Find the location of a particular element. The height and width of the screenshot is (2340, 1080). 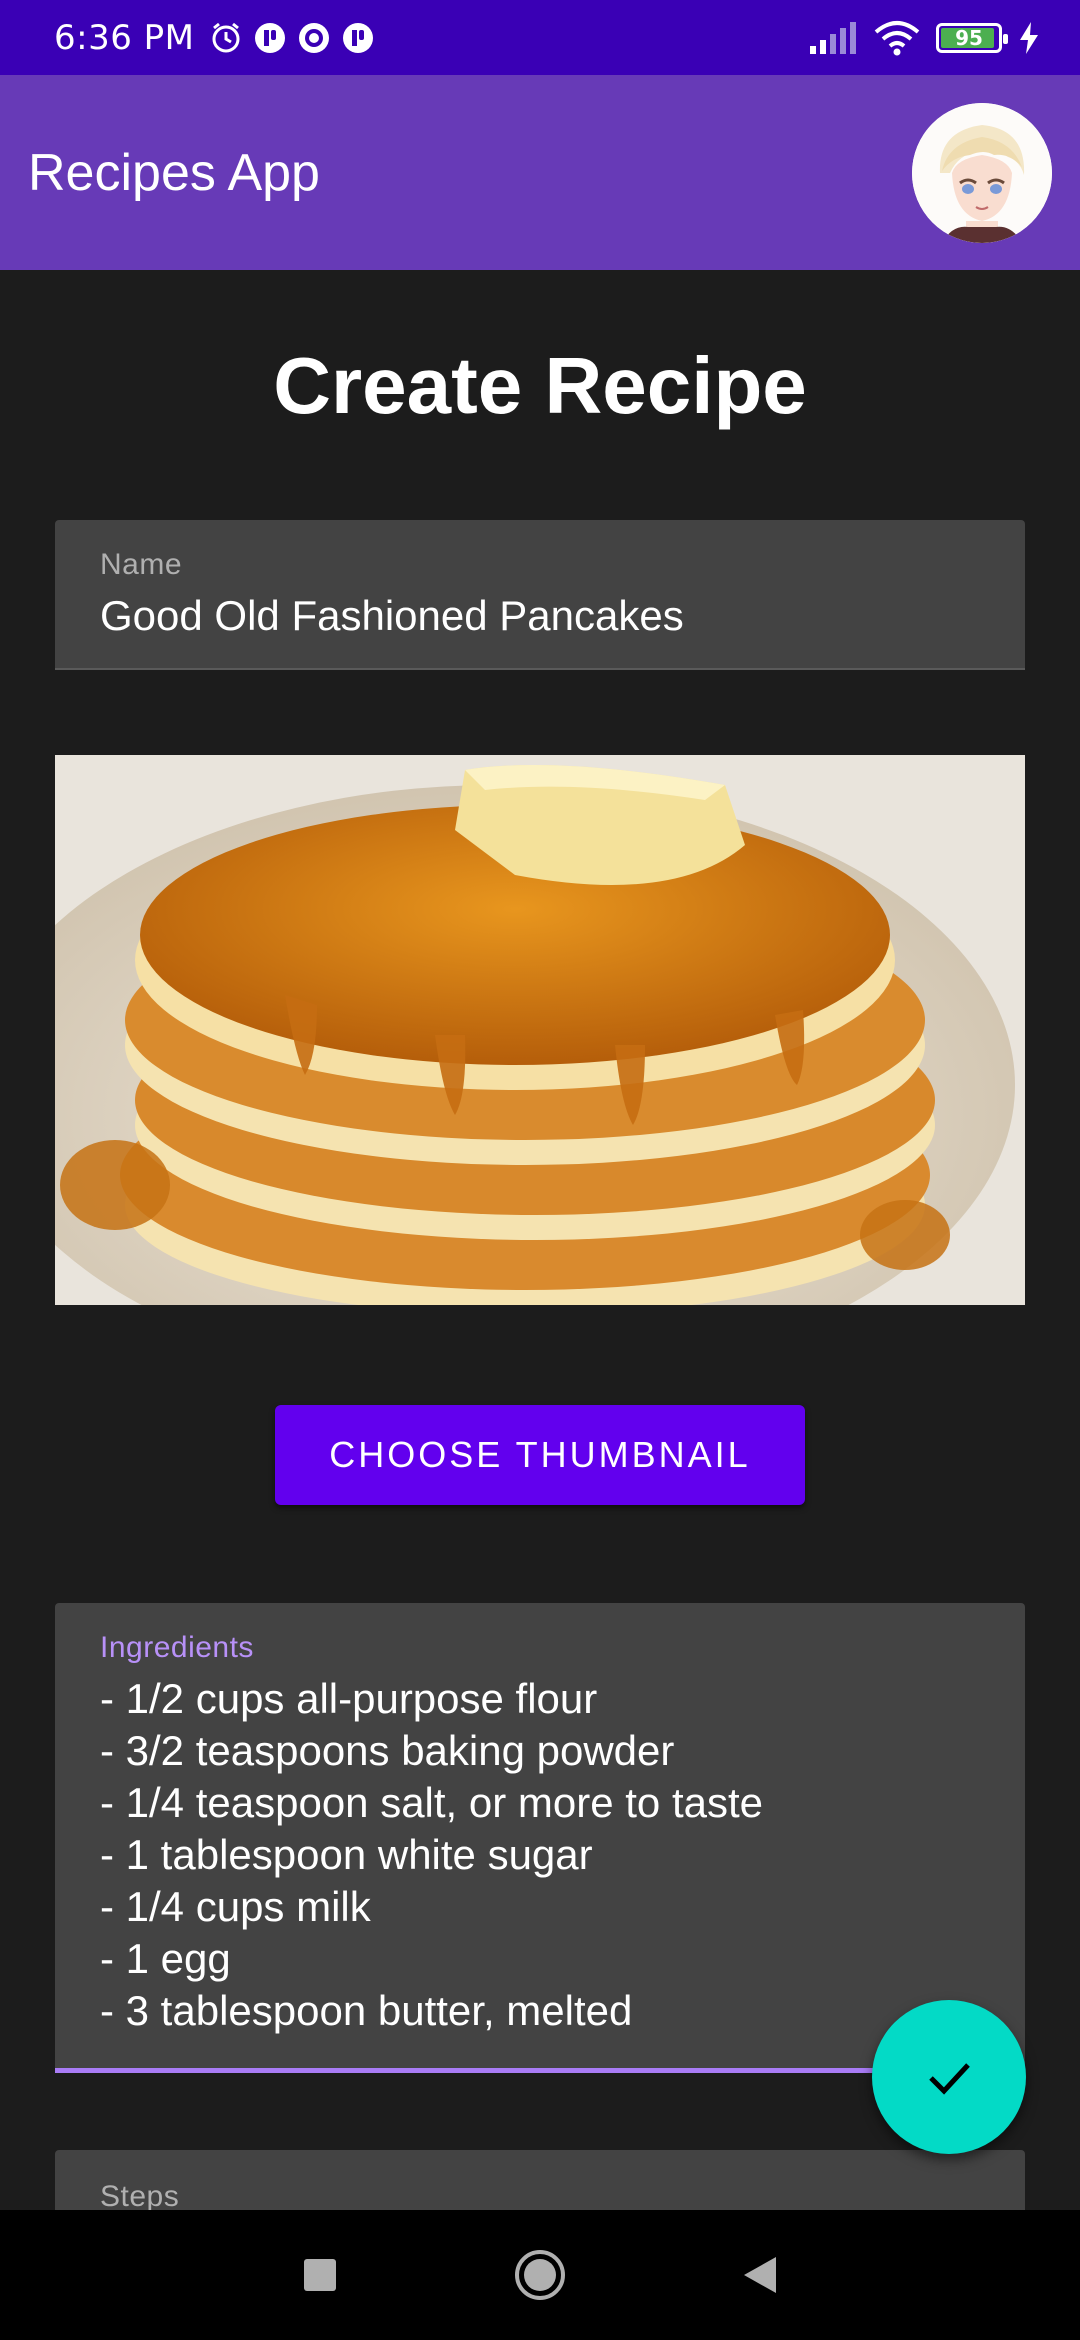

recents-icon is located at coordinates (320, 2275).